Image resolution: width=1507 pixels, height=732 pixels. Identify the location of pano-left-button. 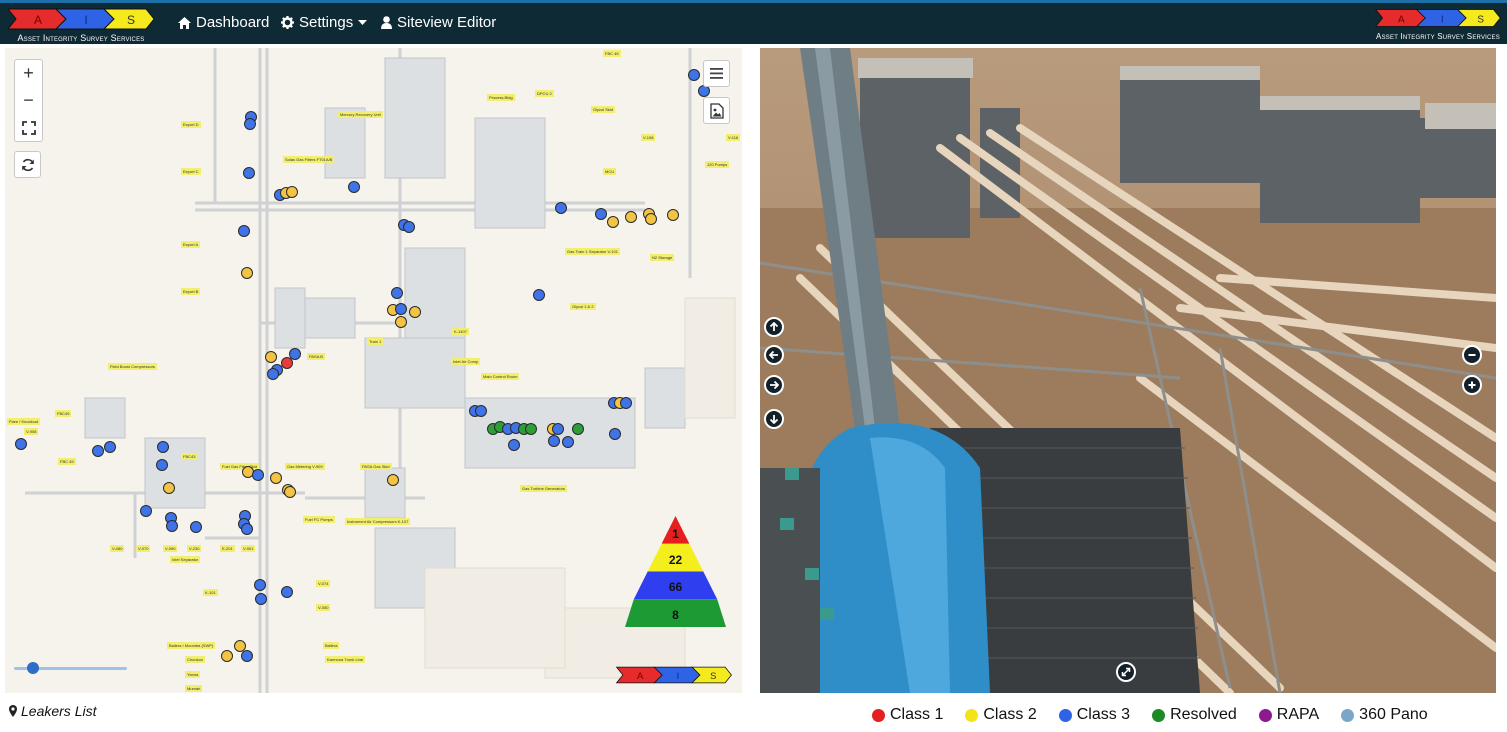
(774, 355).